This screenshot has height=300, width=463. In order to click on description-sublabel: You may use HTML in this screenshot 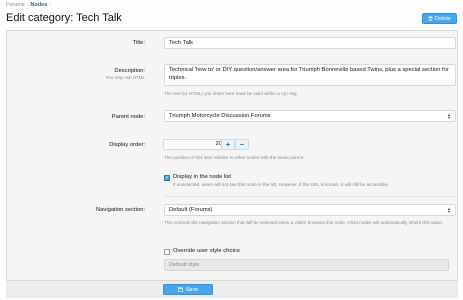, I will do `click(125, 77)`.